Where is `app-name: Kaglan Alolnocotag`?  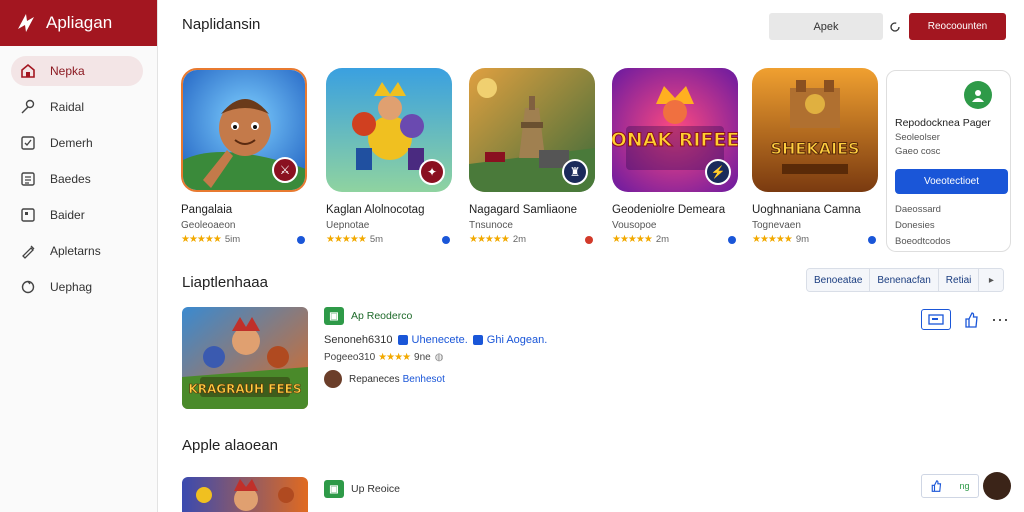
app-name: Kaglan Alolnocotag is located at coordinates (375, 210).